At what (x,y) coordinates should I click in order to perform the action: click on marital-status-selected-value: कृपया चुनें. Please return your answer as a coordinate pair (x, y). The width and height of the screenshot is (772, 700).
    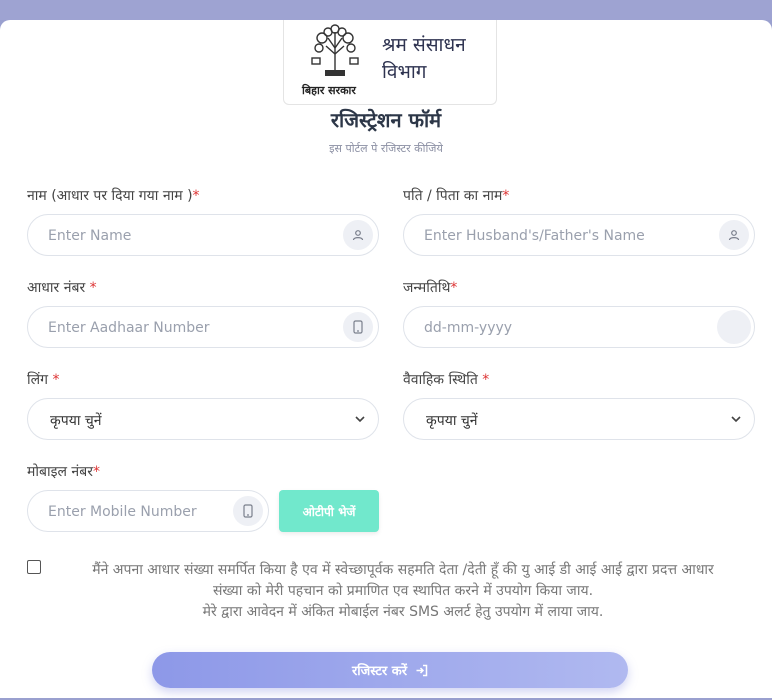
    Looking at the image, I should click on (452, 421).